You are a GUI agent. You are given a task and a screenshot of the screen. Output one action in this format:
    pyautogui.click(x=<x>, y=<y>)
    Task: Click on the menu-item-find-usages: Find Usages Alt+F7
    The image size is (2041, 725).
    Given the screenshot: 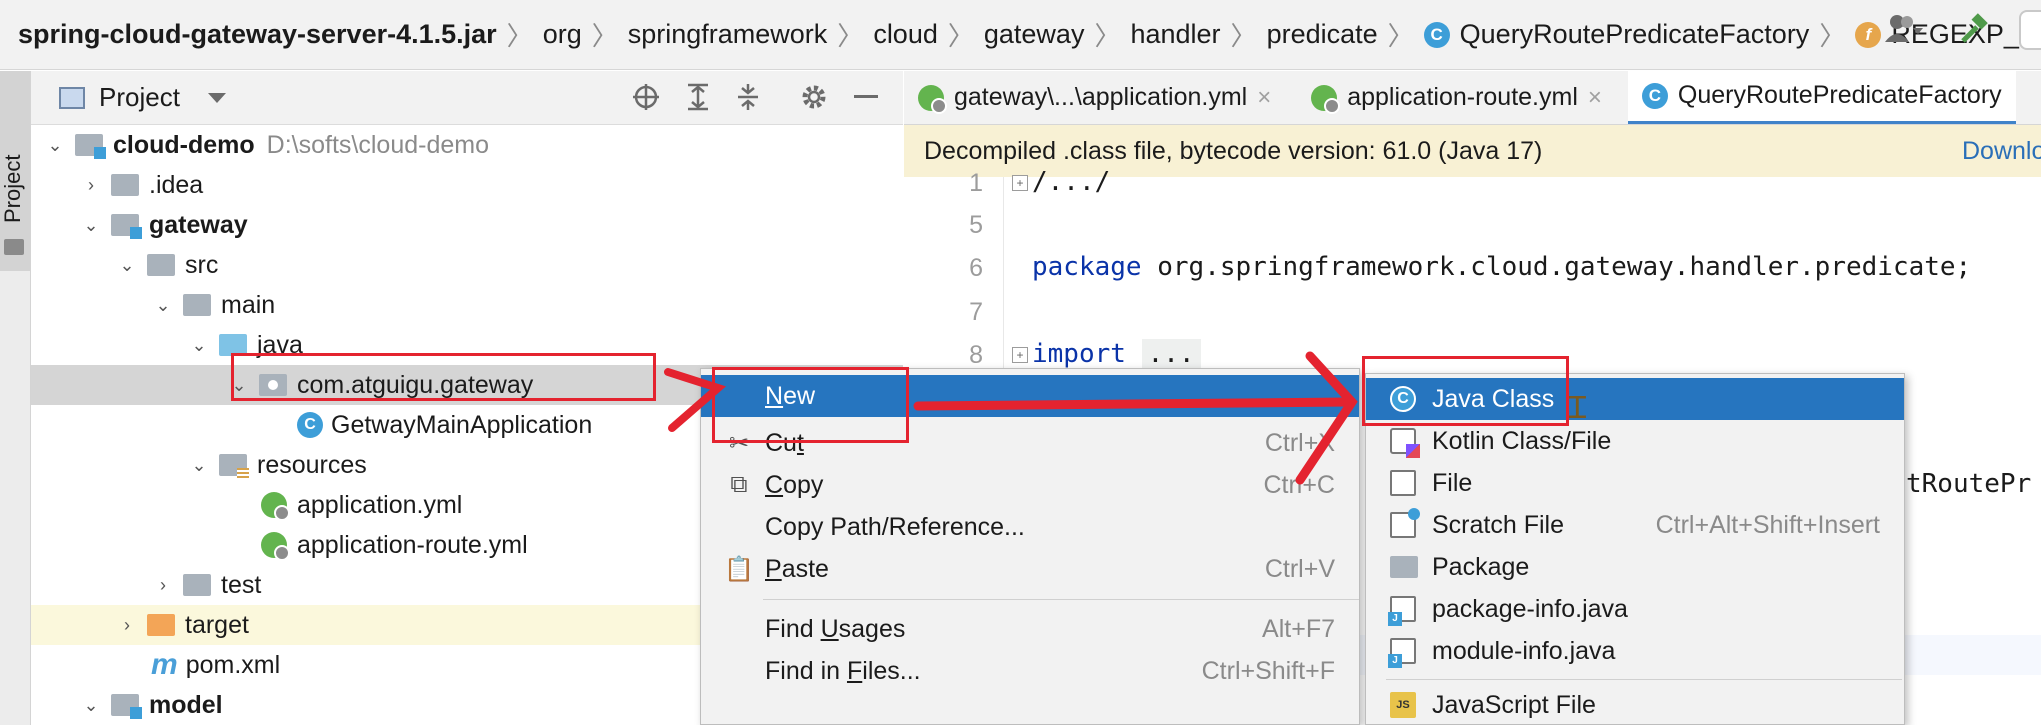 What is the action you would take?
    pyautogui.click(x=1030, y=629)
    